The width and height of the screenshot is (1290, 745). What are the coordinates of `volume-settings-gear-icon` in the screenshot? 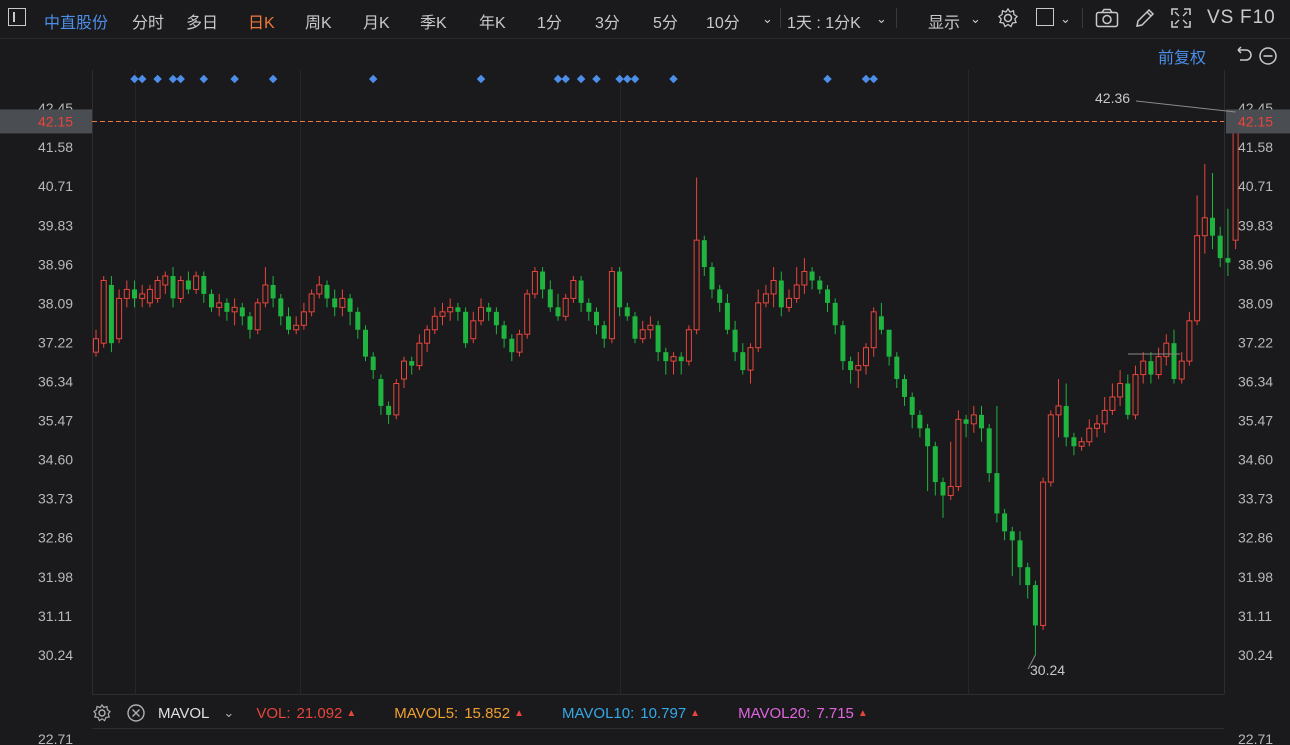 It's located at (102, 713).